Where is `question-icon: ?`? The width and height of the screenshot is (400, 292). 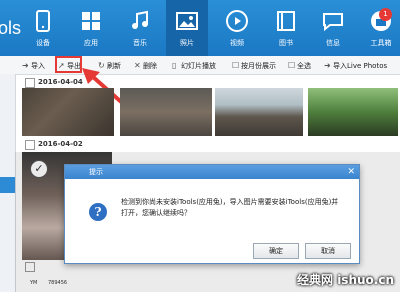 question-icon: ? is located at coordinates (98, 212).